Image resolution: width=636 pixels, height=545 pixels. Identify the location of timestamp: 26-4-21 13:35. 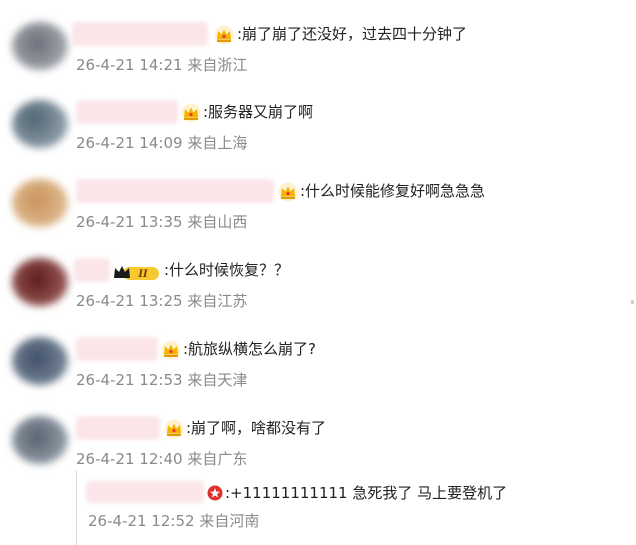
(129, 222).